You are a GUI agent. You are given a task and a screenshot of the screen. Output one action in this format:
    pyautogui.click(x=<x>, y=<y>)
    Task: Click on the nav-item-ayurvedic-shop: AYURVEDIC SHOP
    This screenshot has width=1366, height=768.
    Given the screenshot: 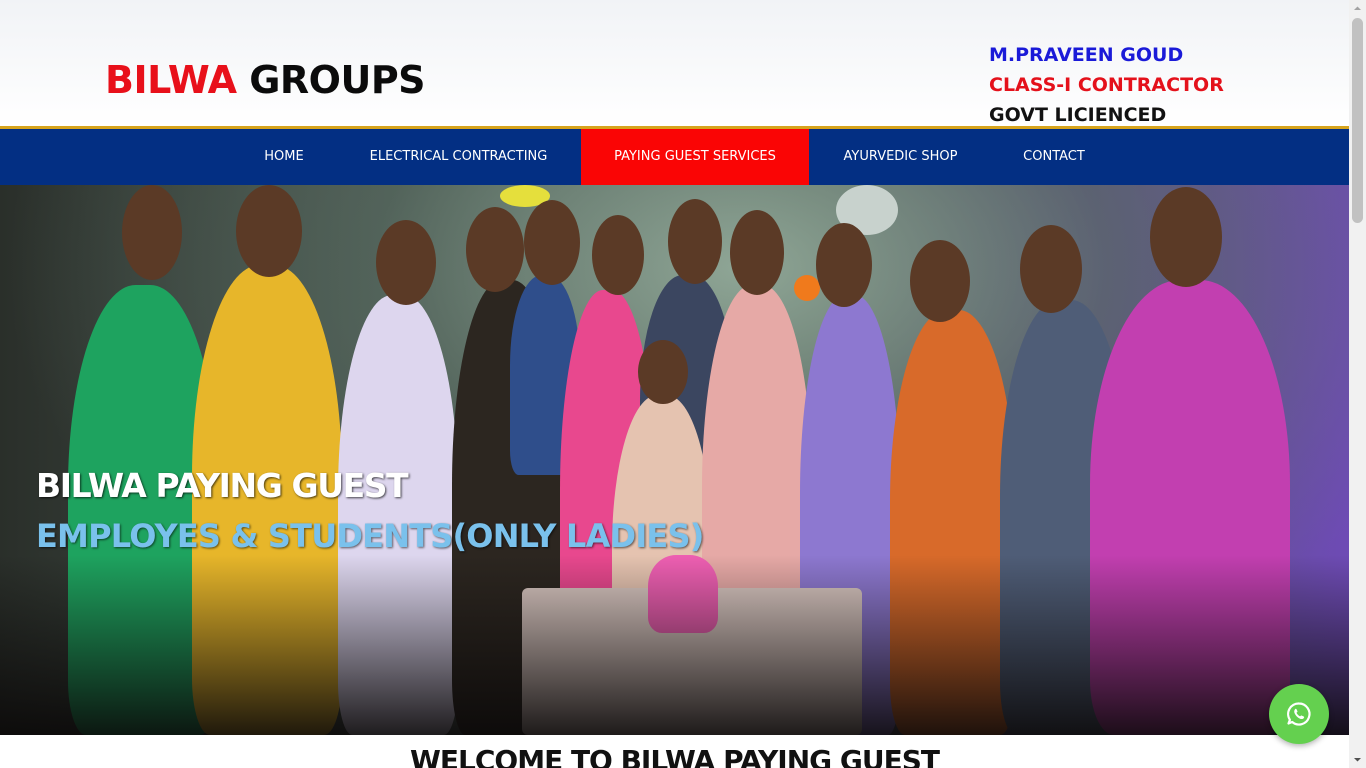 What is the action you would take?
    pyautogui.click(x=900, y=157)
    